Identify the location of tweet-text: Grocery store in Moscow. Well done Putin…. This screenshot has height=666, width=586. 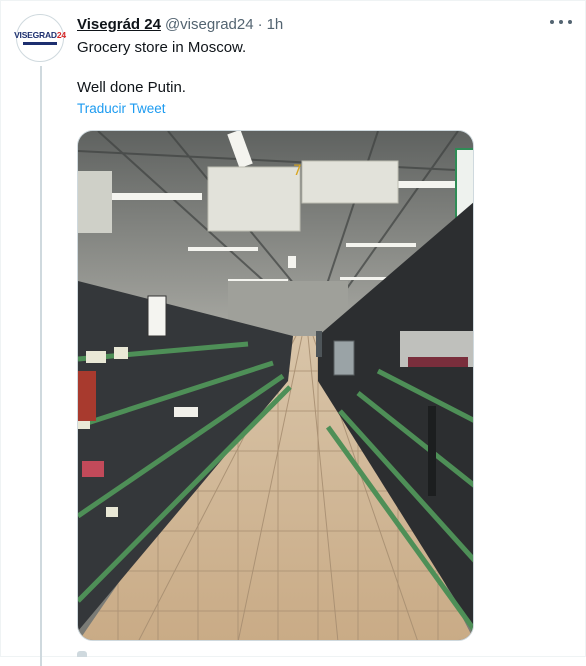
(317, 68).